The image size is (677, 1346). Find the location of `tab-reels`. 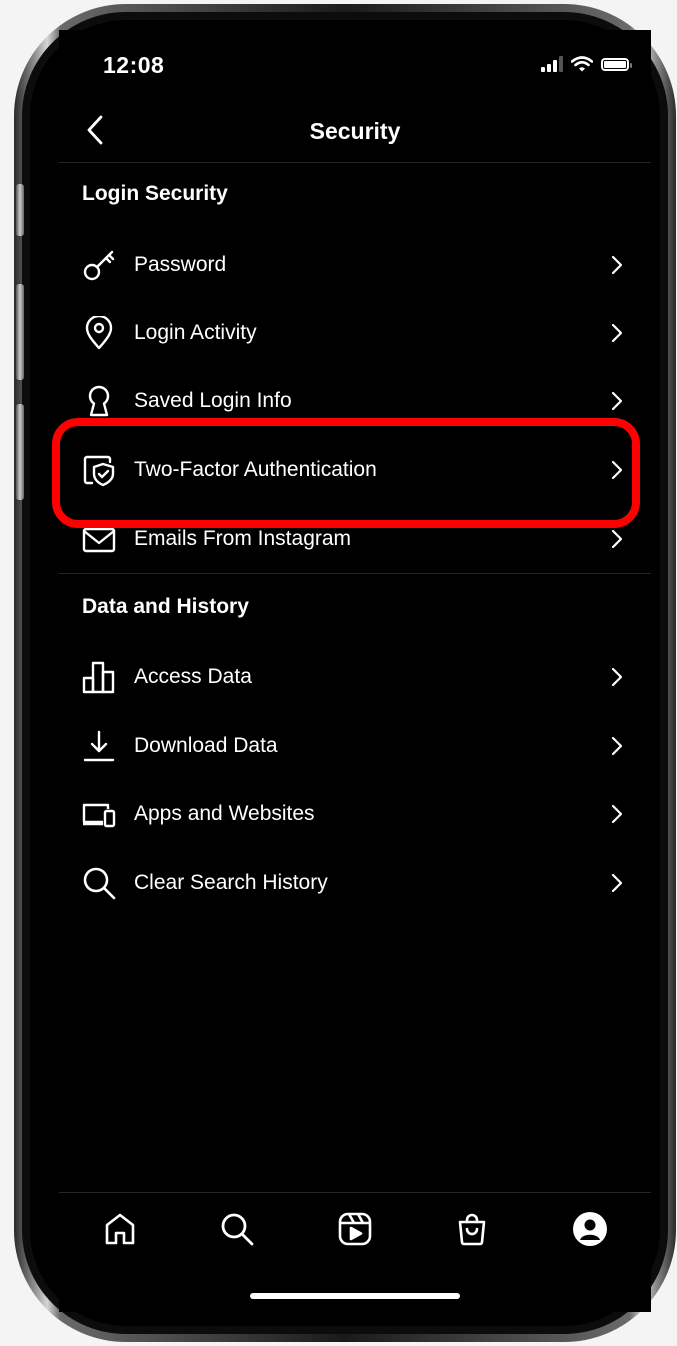

tab-reels is located at coordinates (355, 1229).